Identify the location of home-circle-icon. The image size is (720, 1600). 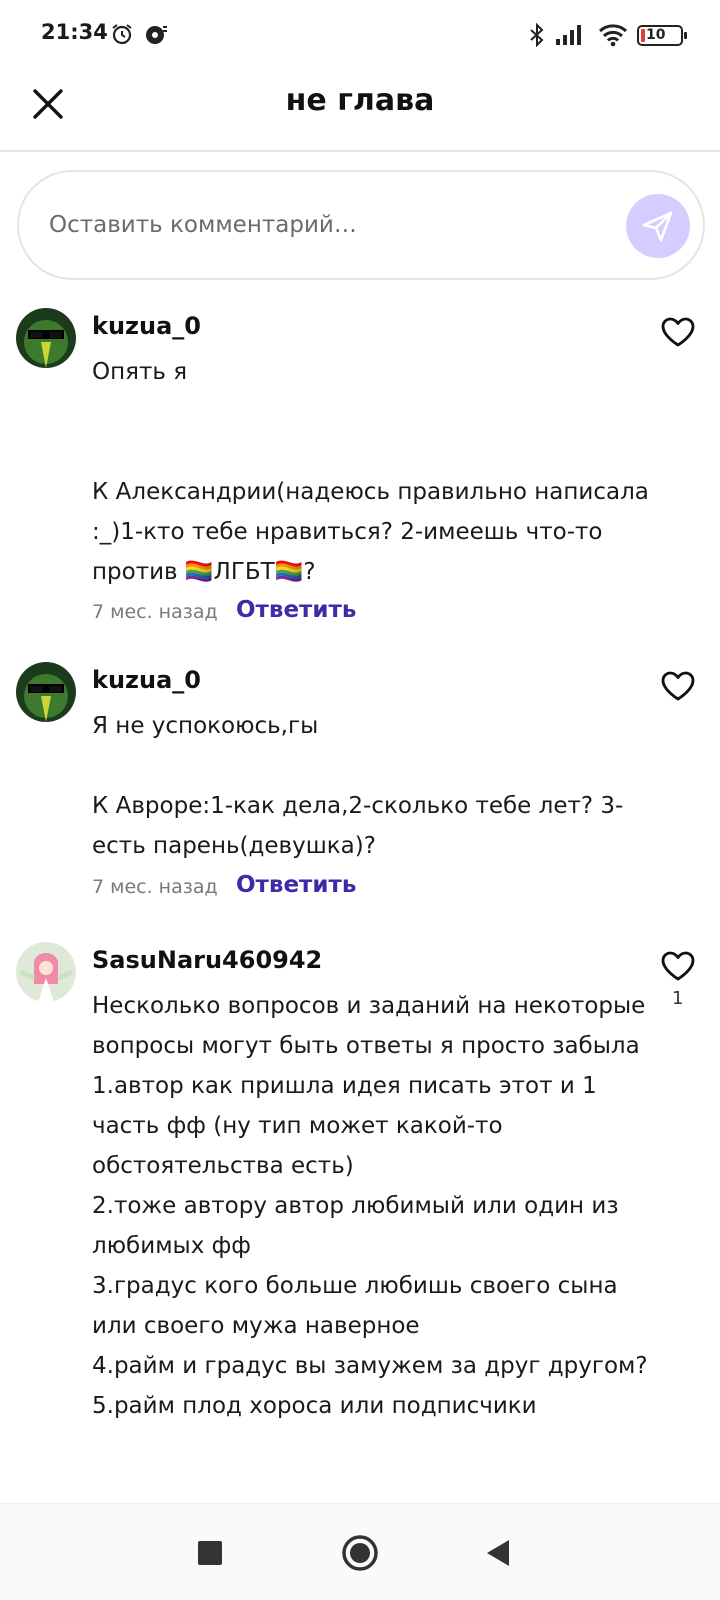
(360, 1553).